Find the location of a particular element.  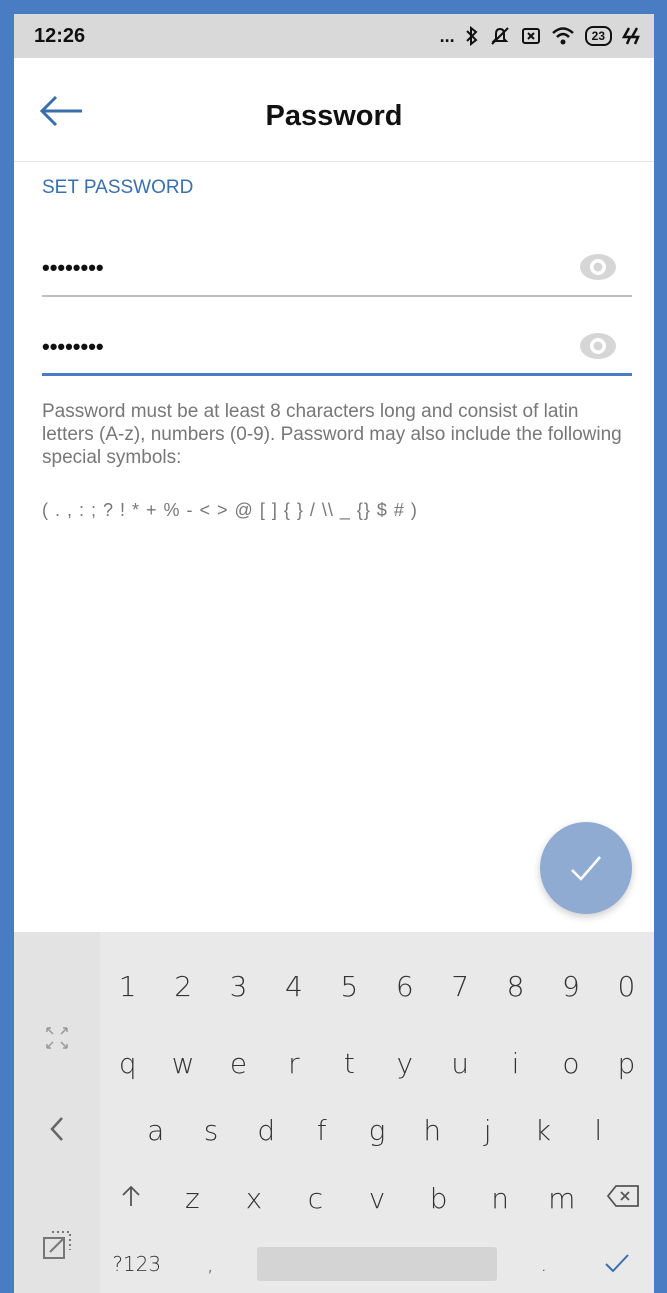

backspace-key is located at coordinates (624, 1198).